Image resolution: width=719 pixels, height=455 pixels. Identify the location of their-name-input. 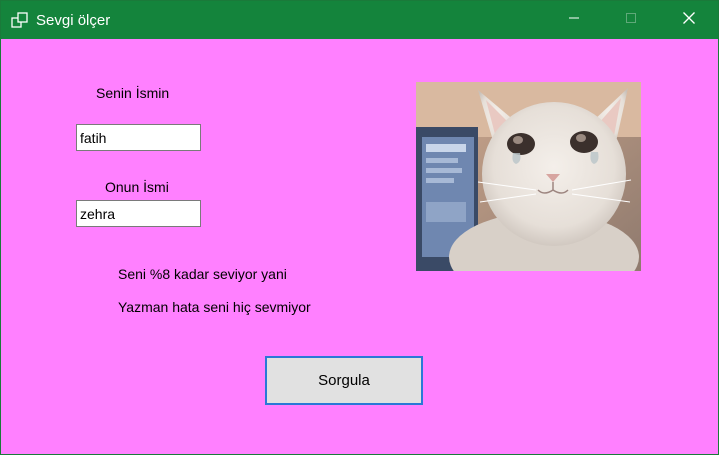
(138, 213).